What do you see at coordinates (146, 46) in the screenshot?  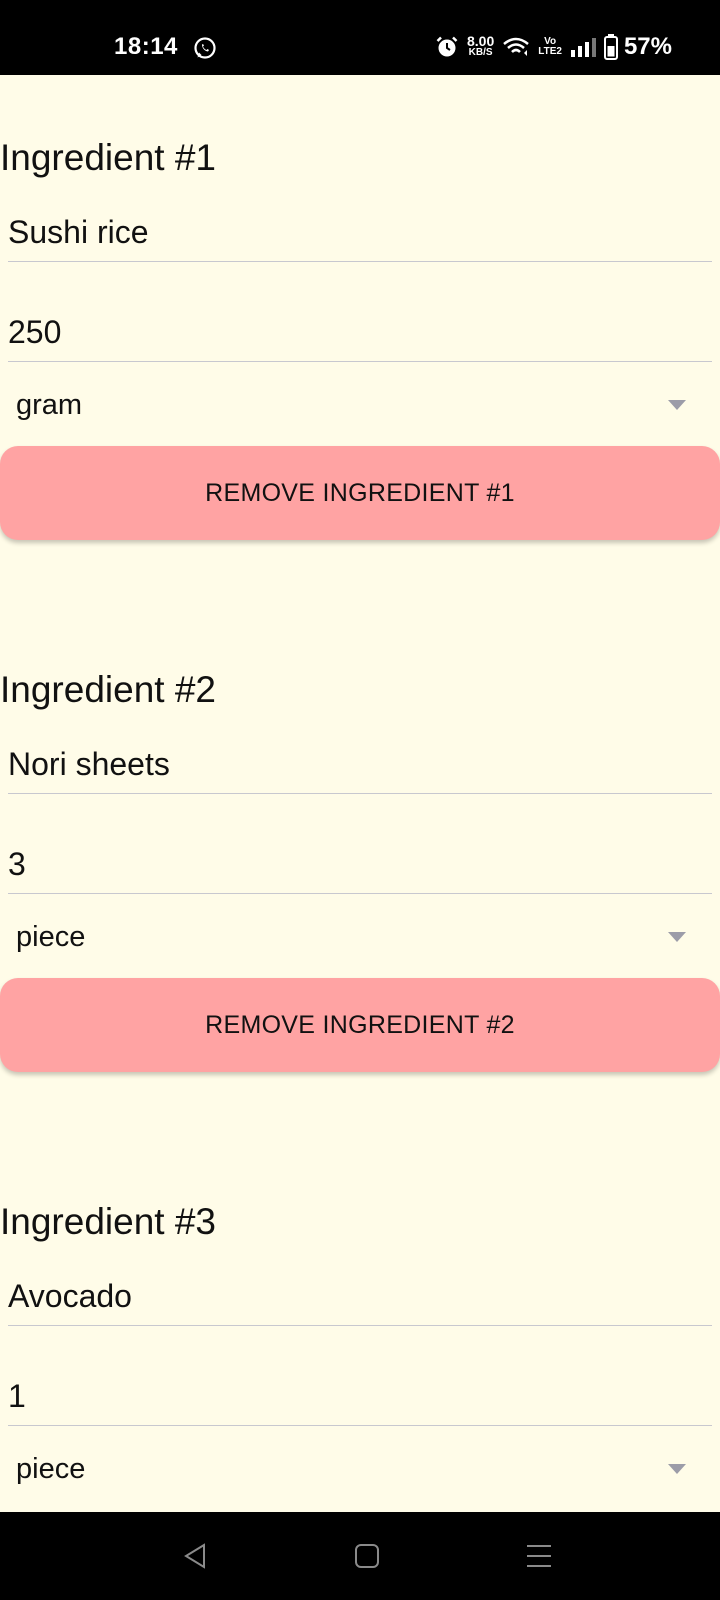 I see `status-time: 18:14` at bounding box center [146, 46].